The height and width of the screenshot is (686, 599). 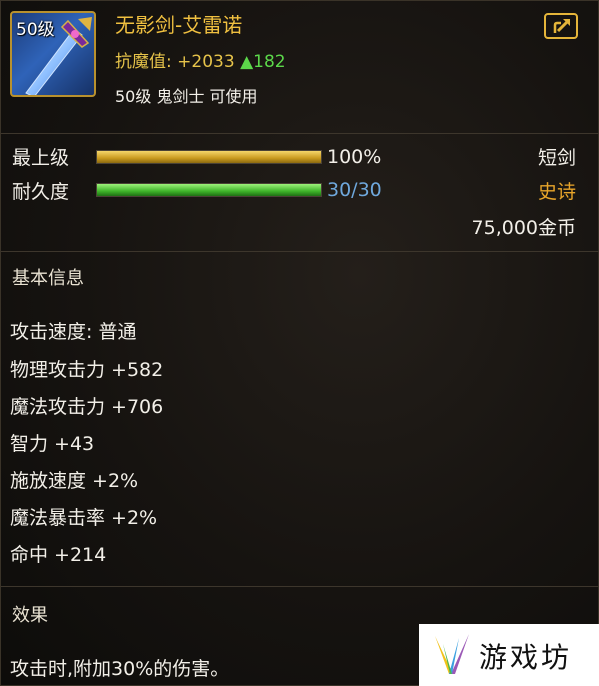 I want to click on durability-bar, so click(x=209, y=190).